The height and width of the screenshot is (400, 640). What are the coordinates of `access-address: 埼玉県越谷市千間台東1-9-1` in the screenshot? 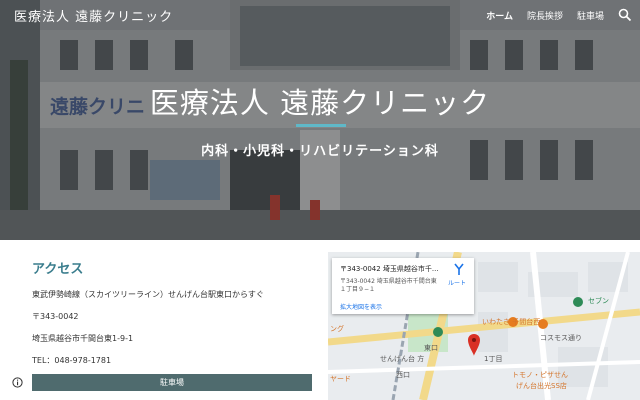 It's located at (83, 338).